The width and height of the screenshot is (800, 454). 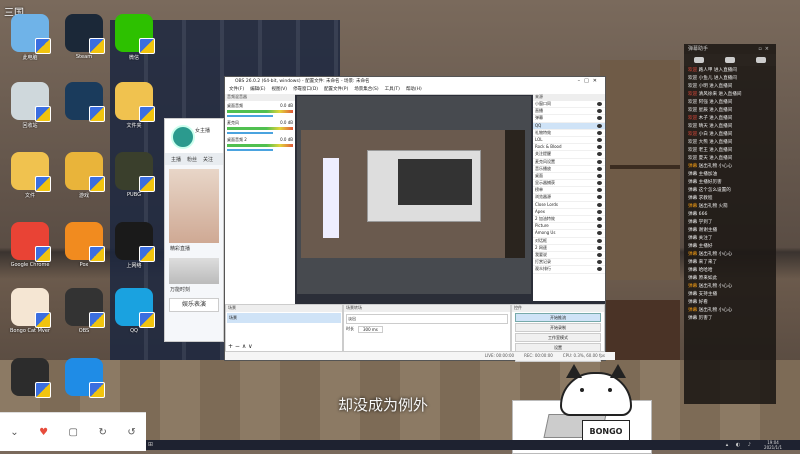 I want to click on source-item: 对话框, so click(x=569, y=241).